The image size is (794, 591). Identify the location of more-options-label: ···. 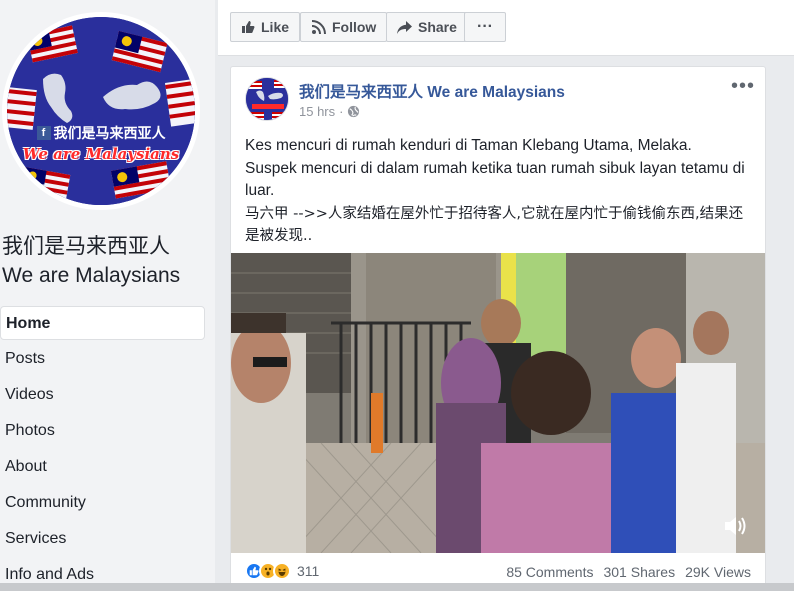
(485, 26).